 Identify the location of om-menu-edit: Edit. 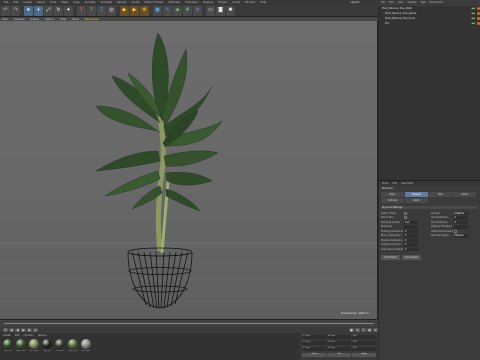
(391, 3).